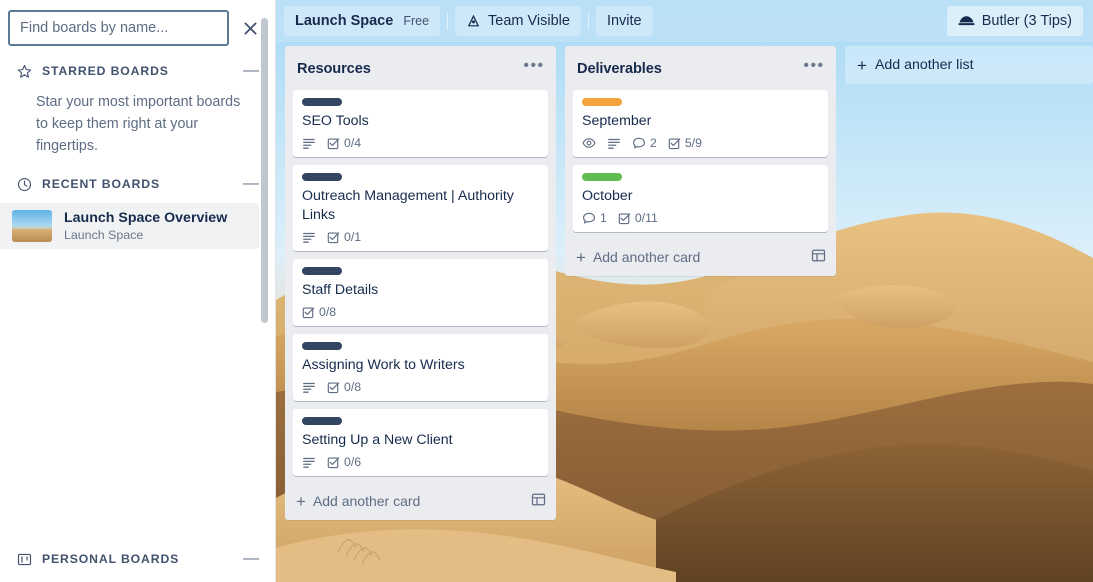 This screenshot has width=1093, height=582. Describe the element at coordinates (420, 292) in the screenshot. I see `card-staff-details: Staff Details 0/8` at that location.